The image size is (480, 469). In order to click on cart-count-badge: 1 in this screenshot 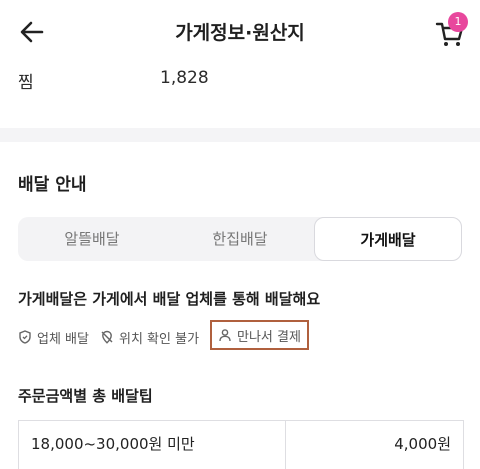, I will do `click(458, 22)`.